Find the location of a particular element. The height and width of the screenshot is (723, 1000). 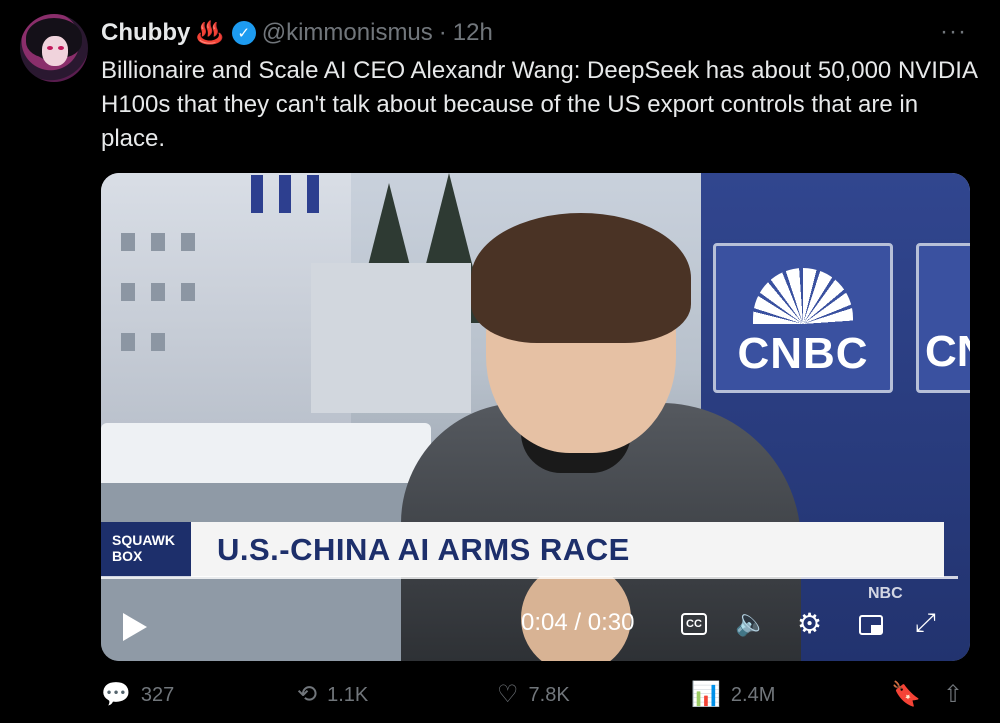

tweet-timestamp: 12h is located at coordinates (473, 33).